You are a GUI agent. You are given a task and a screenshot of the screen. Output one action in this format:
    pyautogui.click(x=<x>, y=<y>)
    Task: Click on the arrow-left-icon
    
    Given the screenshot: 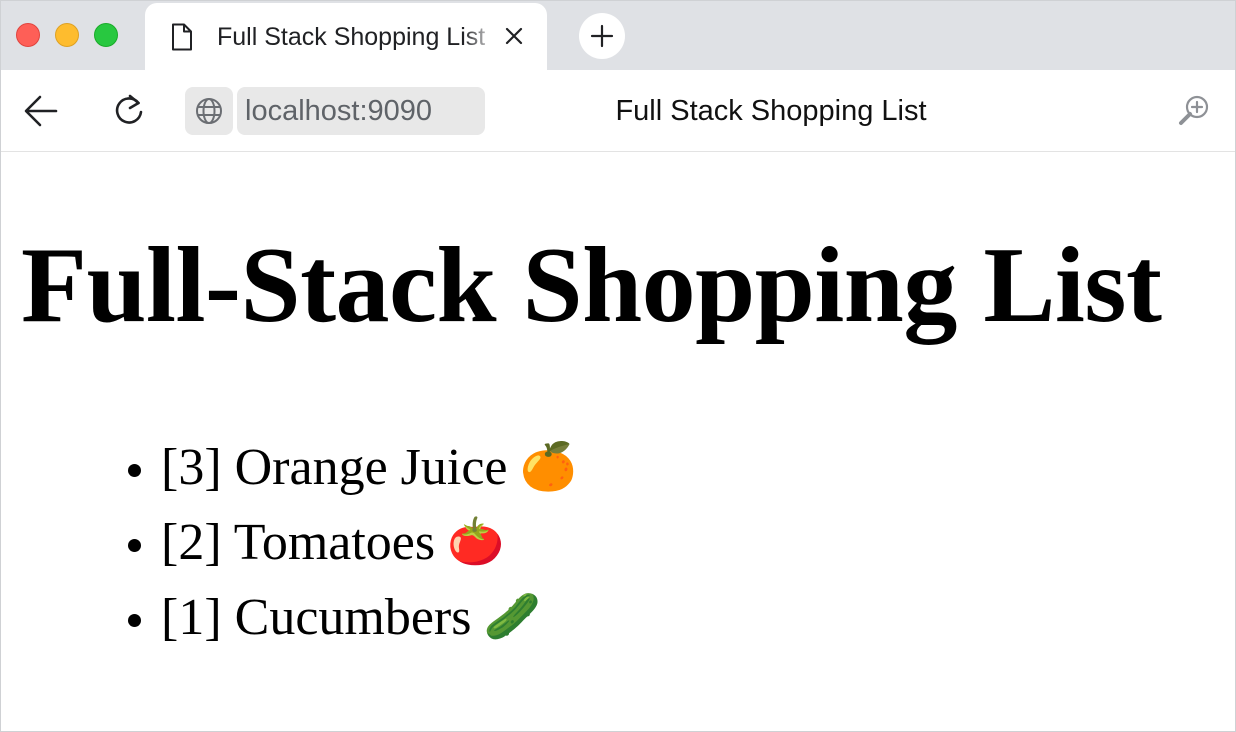 What is the action you would take?
    pyautogui.click(x=41, y=111)
    